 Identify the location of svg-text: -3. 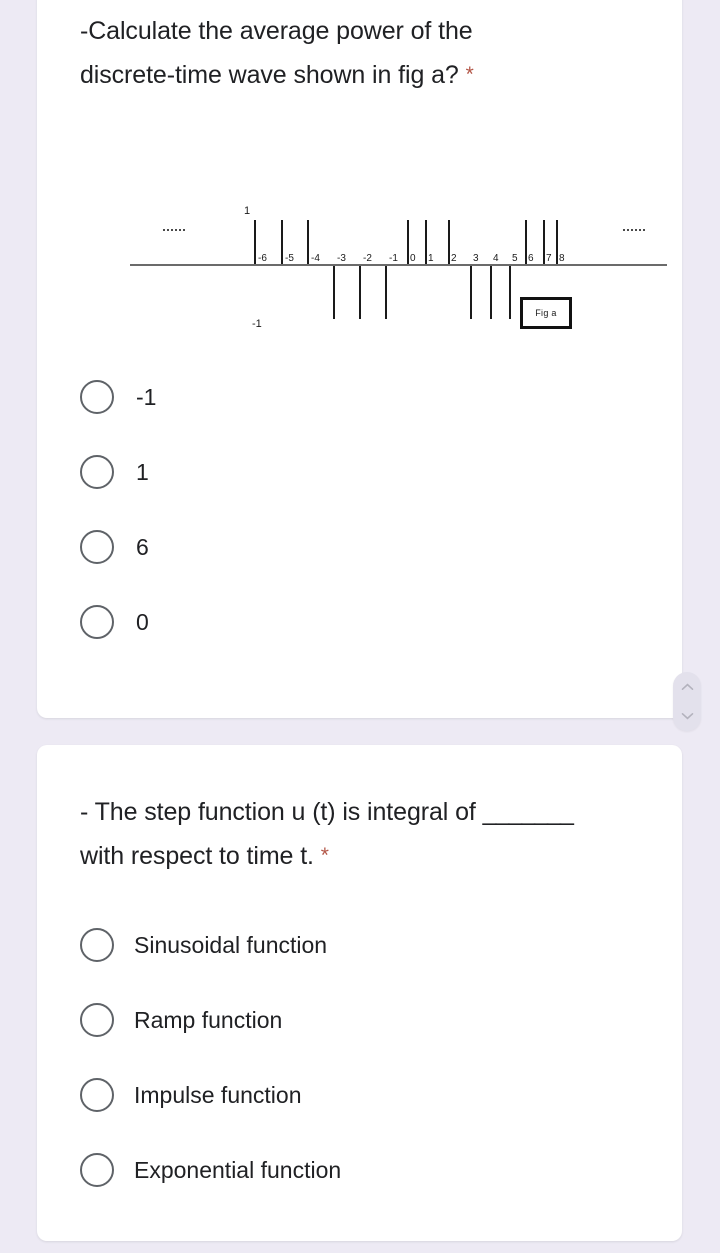
(341, 258).